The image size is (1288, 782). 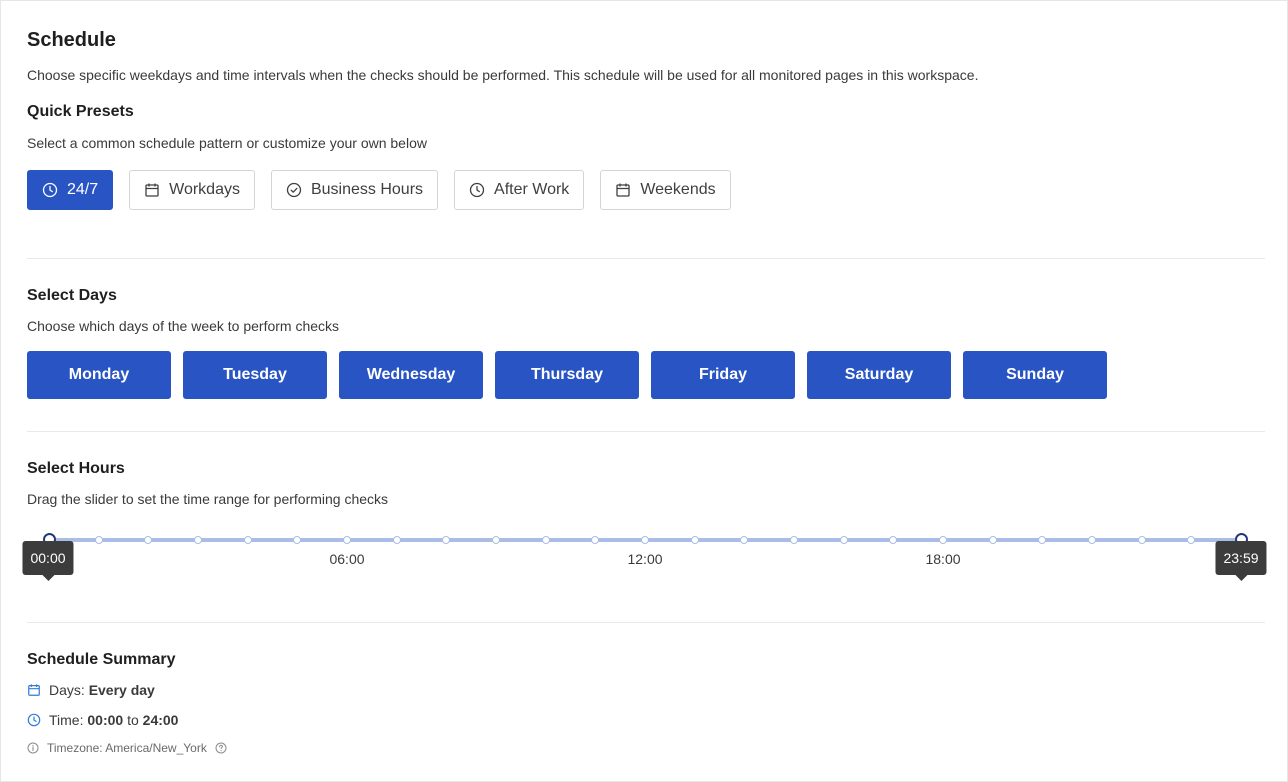 What do you see at coordinates (69, 690) in the screenshot?
I see `summary-days-label: Days:` at bounding box center [69, 690].